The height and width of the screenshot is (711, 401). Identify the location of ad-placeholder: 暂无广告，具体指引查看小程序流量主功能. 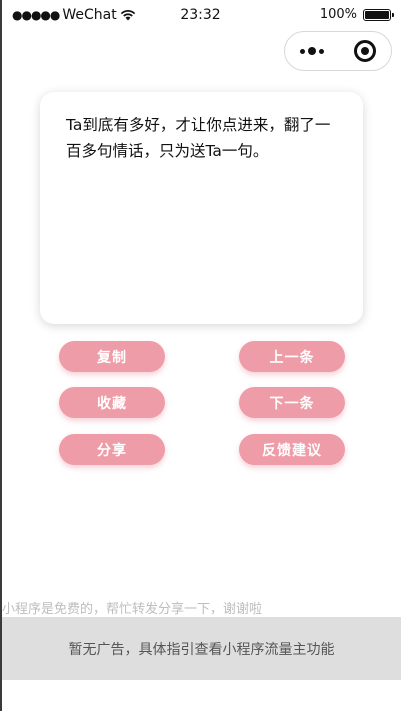
(201, 648).